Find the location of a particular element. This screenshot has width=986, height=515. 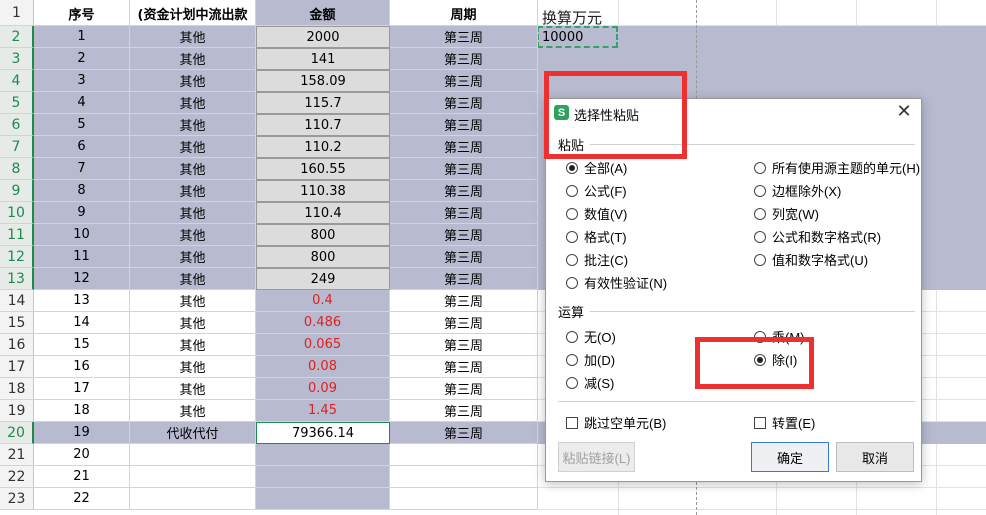

row-header: 18 is located at coordinates (17, 389).